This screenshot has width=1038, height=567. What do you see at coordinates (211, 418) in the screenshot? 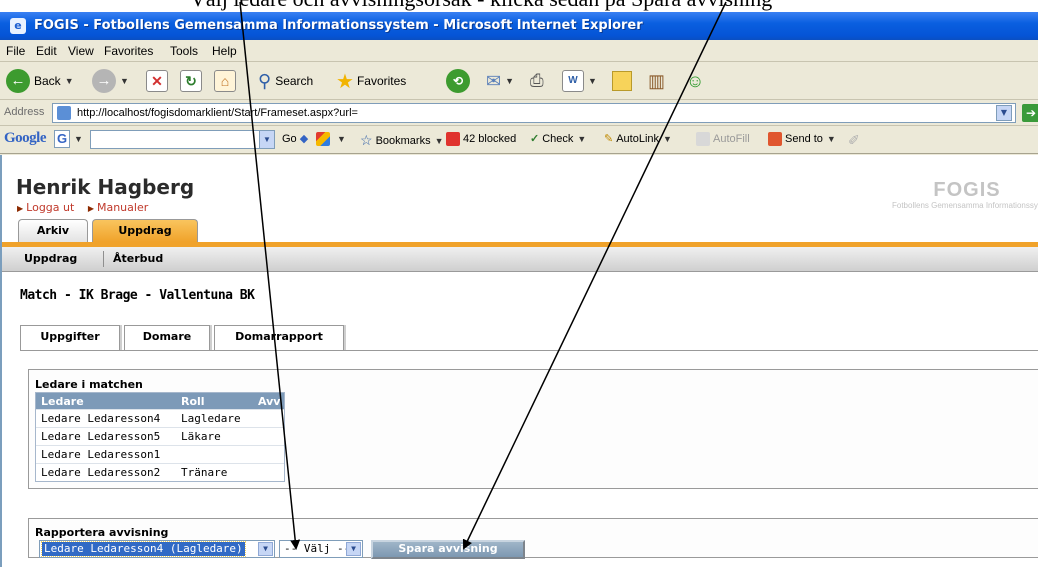
I see `cell-roll: Lagledare` at bounding box center [211, 418].